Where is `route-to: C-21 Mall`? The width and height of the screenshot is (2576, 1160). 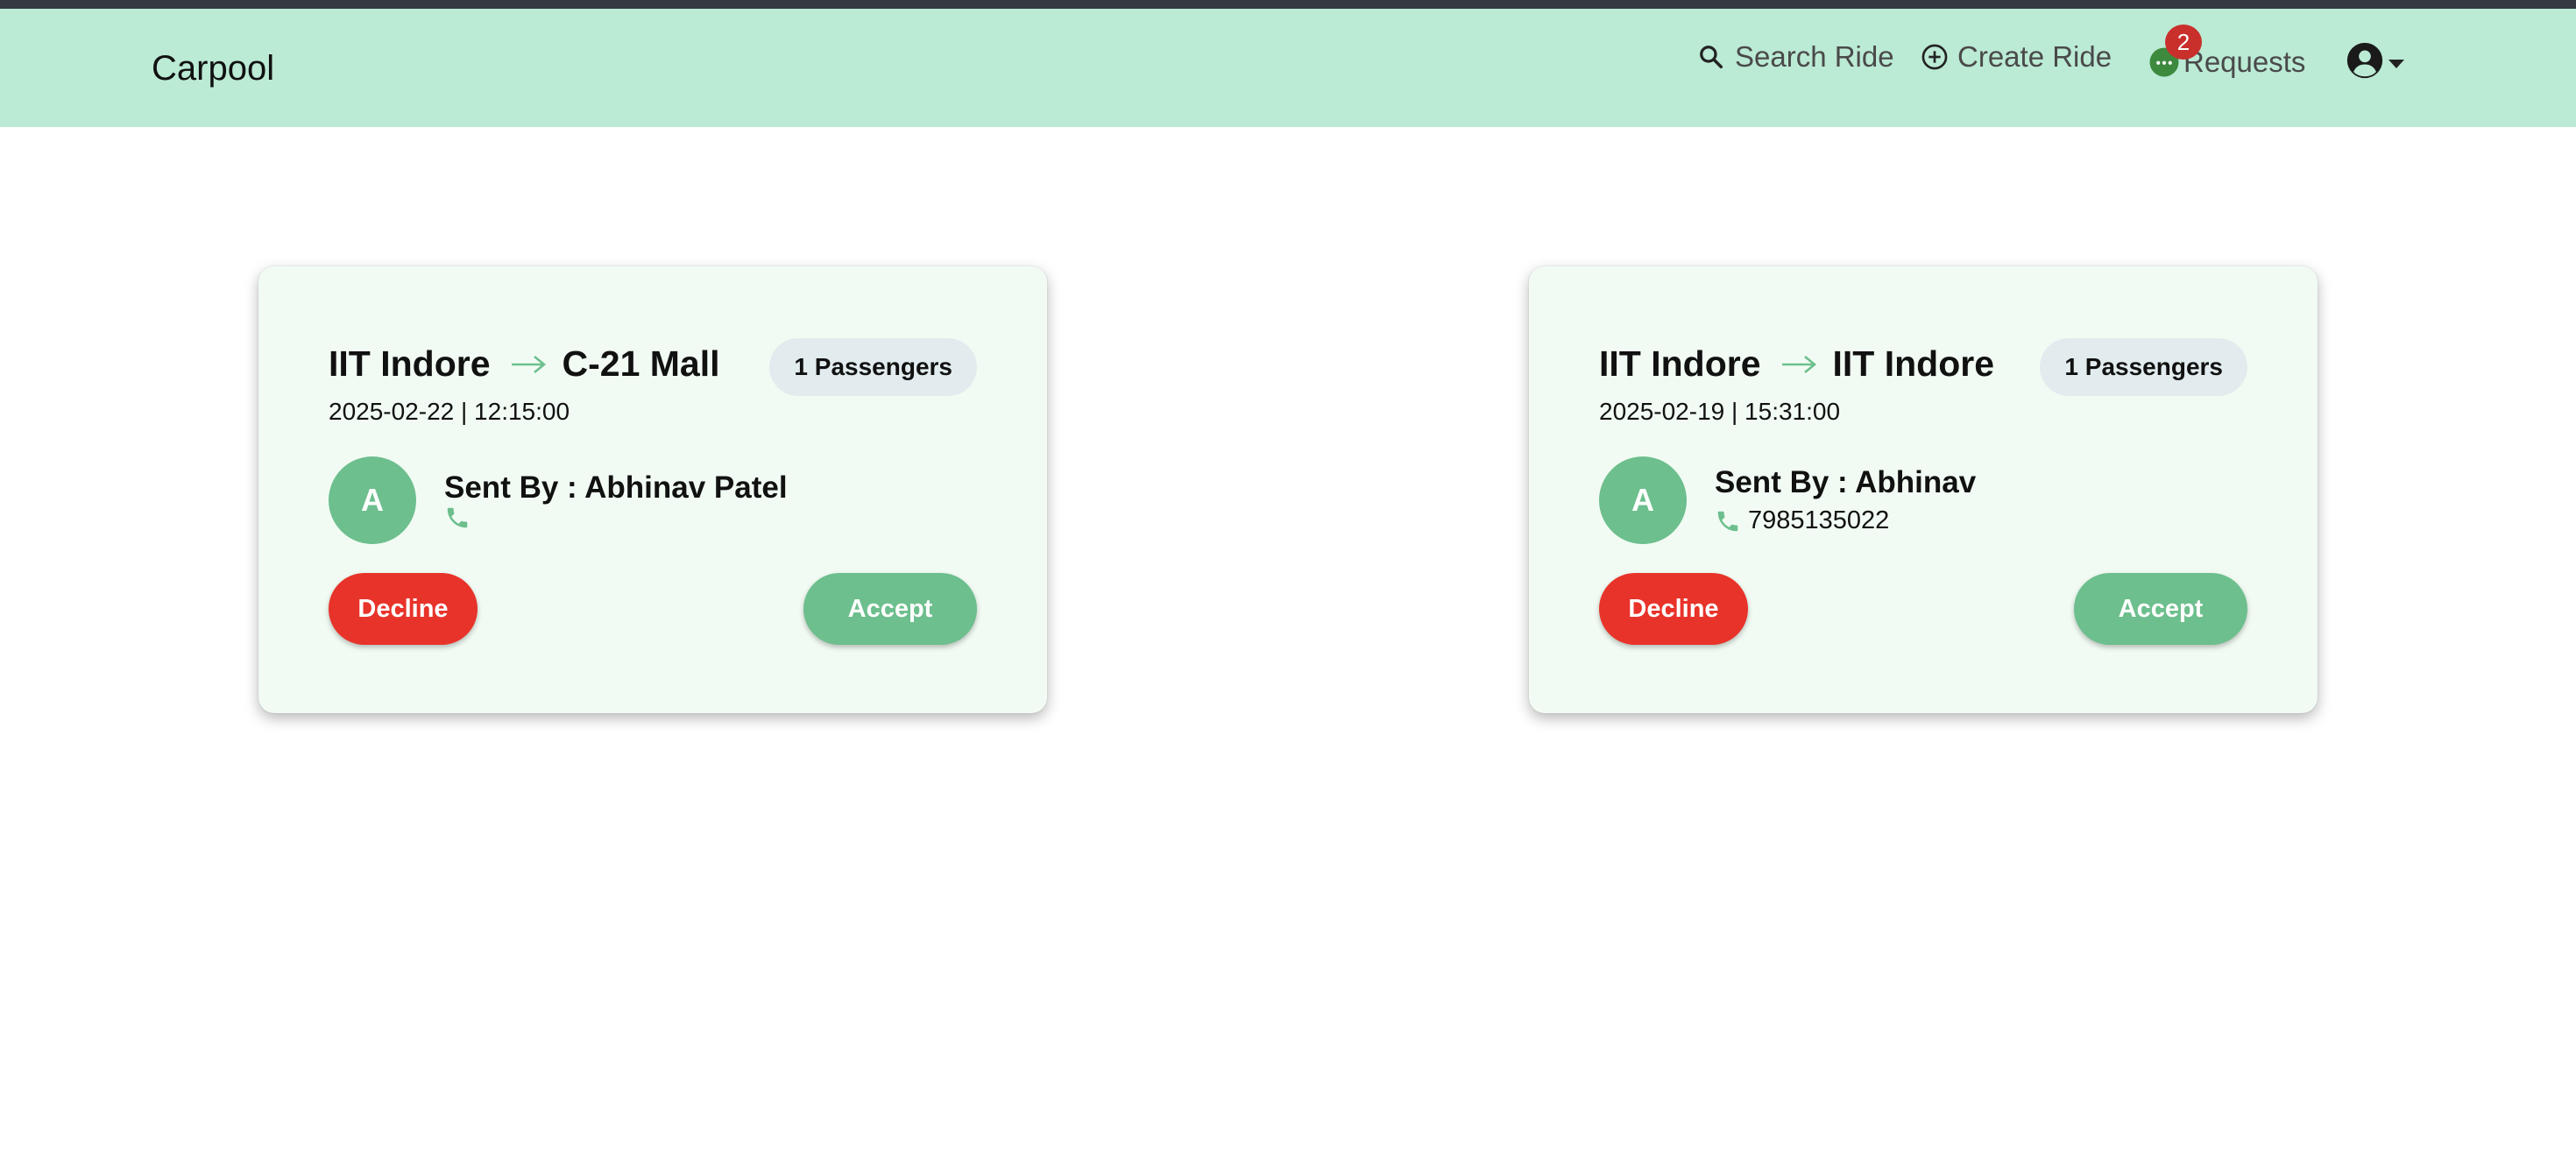 route-to: C-21 Mall is located at coordinates (641, 363).